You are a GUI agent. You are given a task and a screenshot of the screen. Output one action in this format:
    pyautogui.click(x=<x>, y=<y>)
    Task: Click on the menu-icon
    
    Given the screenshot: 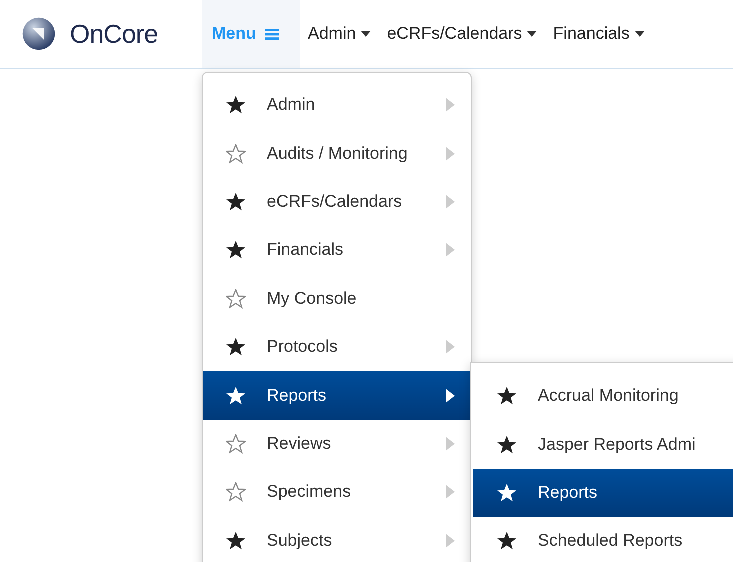 What is the action you would take?
    pyautogui.click(x=272, y=34)
    